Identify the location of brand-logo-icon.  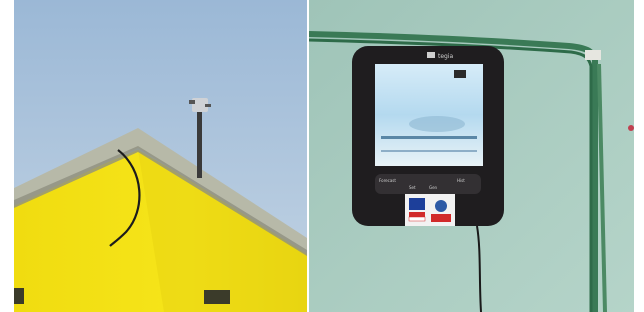
(431, 55).